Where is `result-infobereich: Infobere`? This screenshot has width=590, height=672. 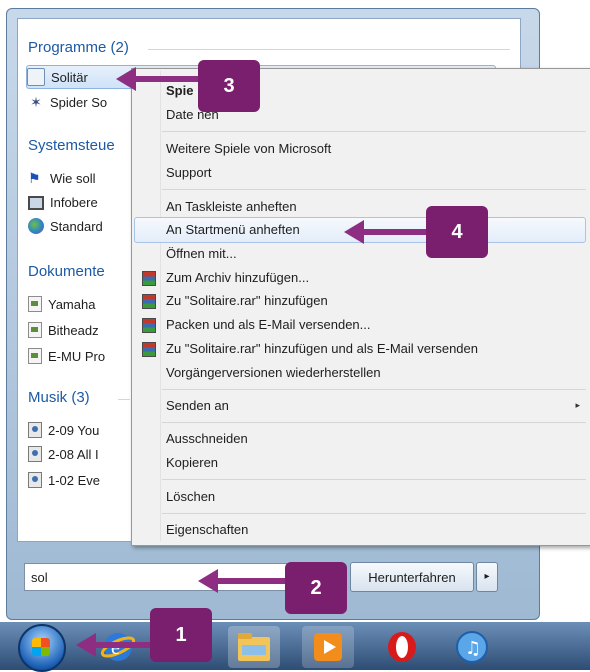 result-infobereich: Infobere is located at coordinates (63, 202).